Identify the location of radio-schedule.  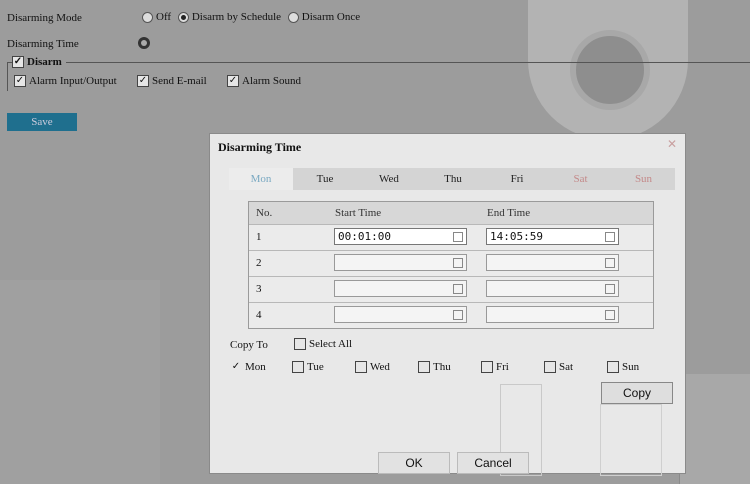
(183, 17).